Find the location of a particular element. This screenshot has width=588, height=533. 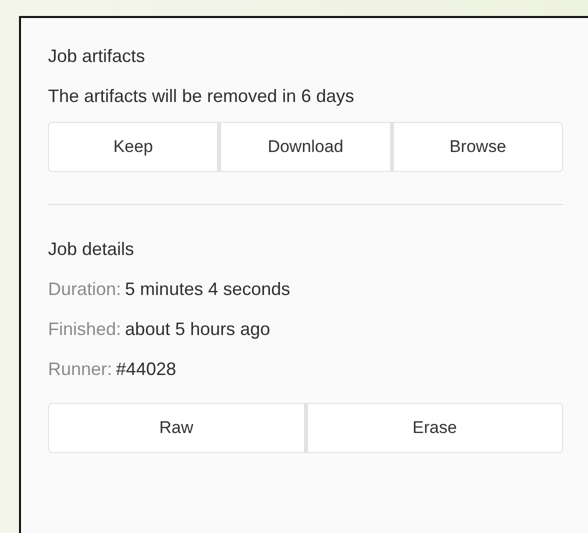

field-value: about 5 hours ago is located at coordinates (197, 329).